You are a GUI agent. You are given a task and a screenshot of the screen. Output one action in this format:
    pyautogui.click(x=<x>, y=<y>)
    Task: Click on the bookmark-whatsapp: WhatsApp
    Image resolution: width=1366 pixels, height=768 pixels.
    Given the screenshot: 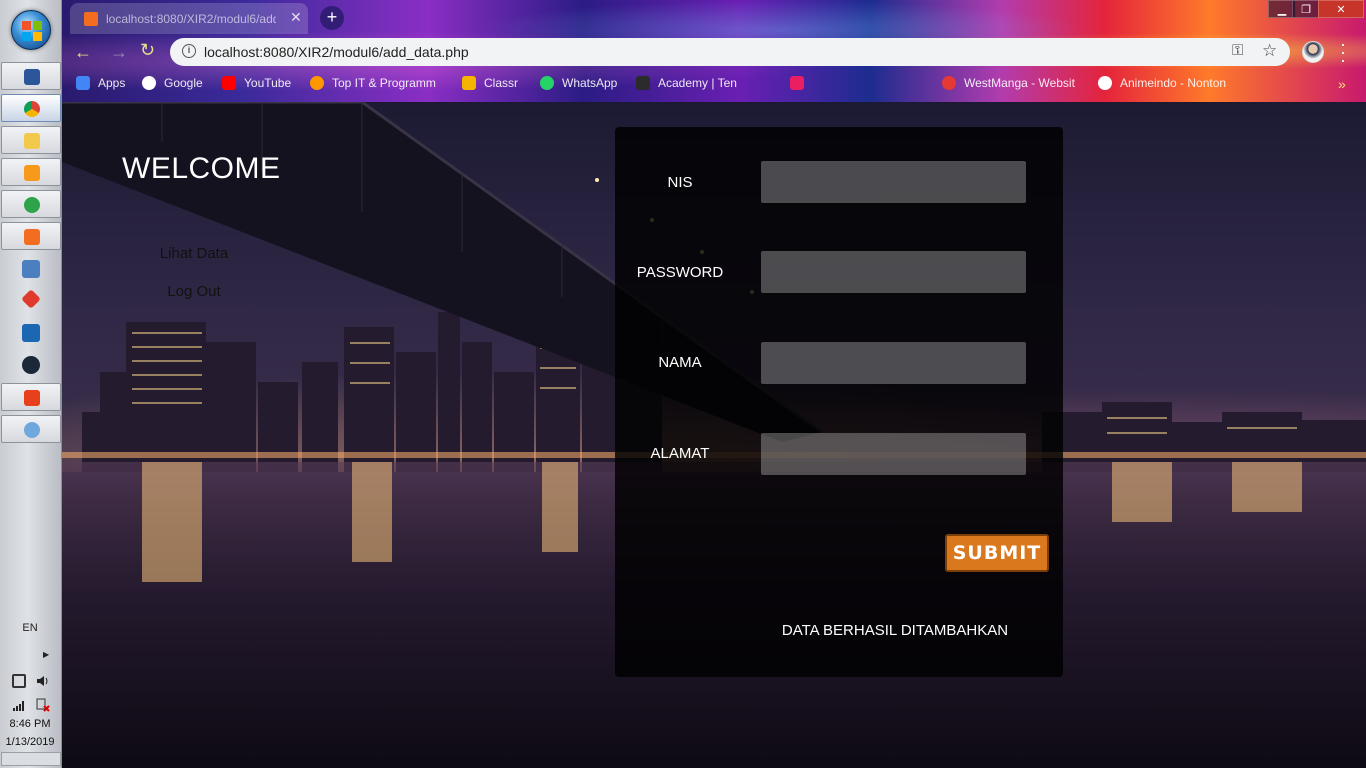 What is the action you would take?
    pyautogui.click(x=583, y=85)
    